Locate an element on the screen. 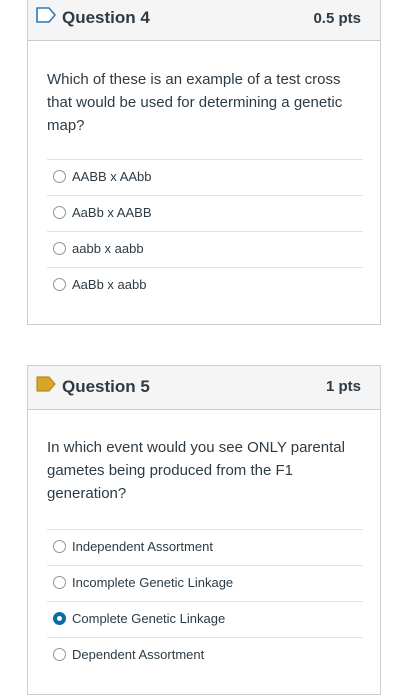 Image resolution: width=411 pixels, height=700 pixels. question-points: 0.5 pts is located at coordinates (337, 18).